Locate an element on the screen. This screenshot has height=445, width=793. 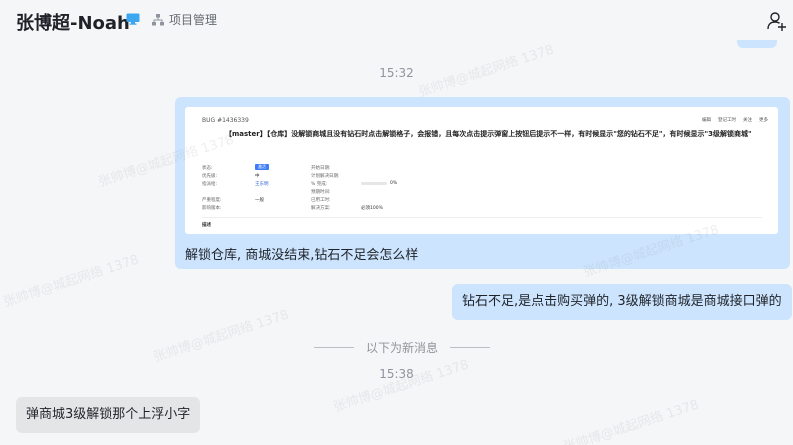
field-value: 王东明 is located at coordinates (262, 184).